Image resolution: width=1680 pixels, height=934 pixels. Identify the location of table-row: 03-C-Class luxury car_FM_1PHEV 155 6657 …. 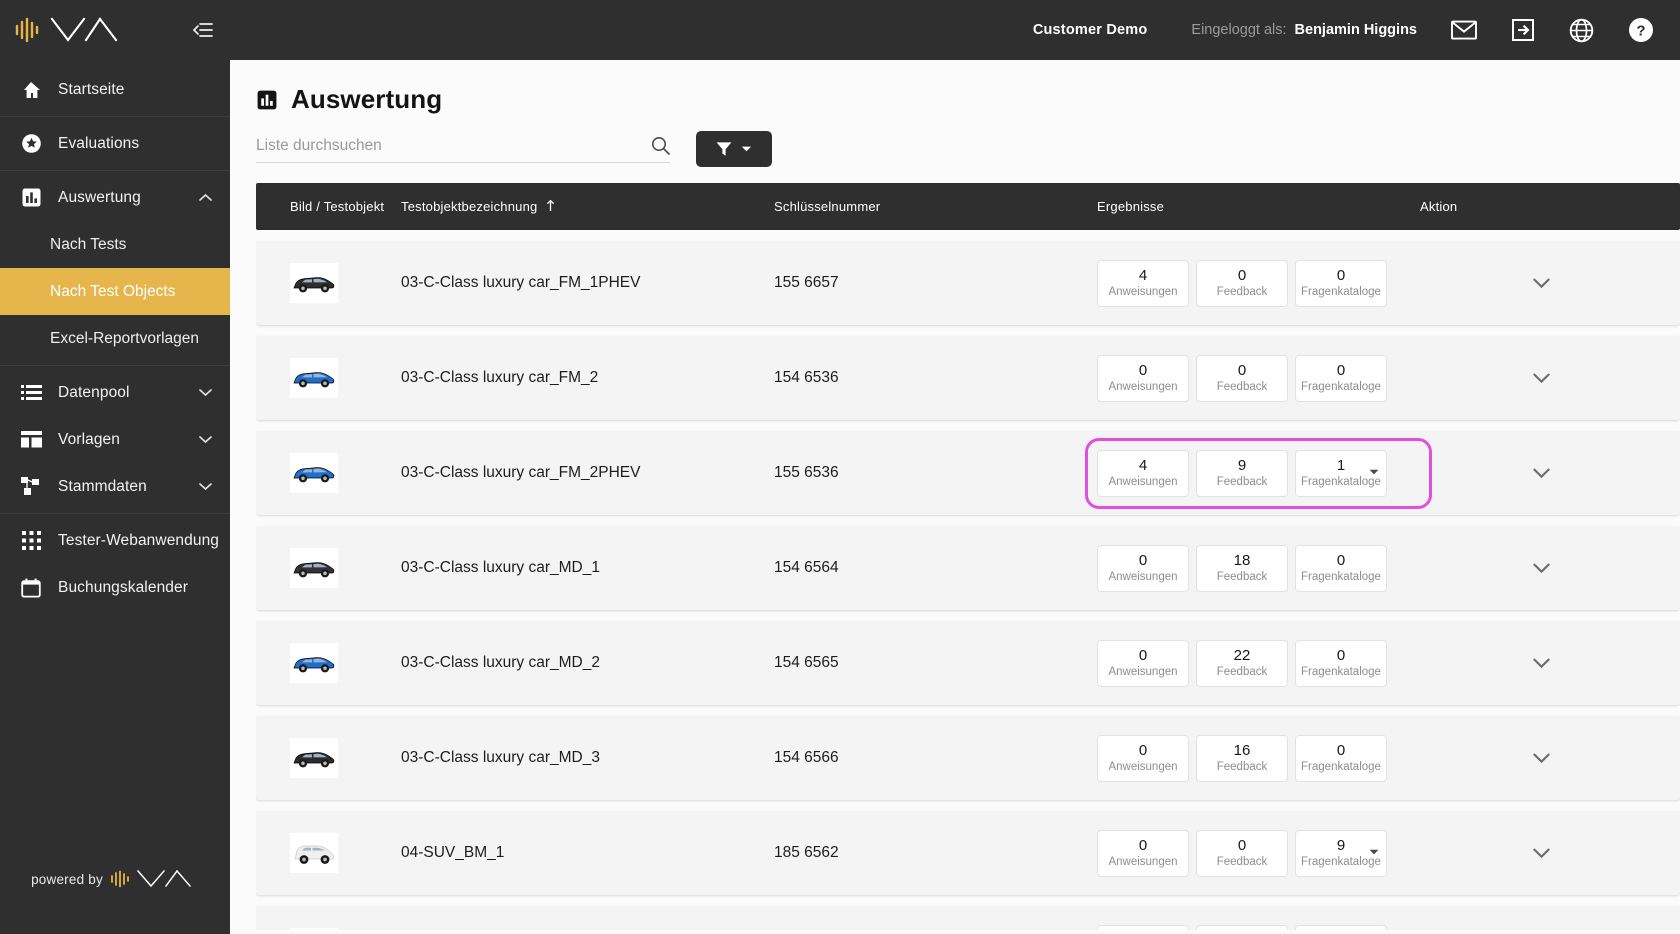
(968, 283).